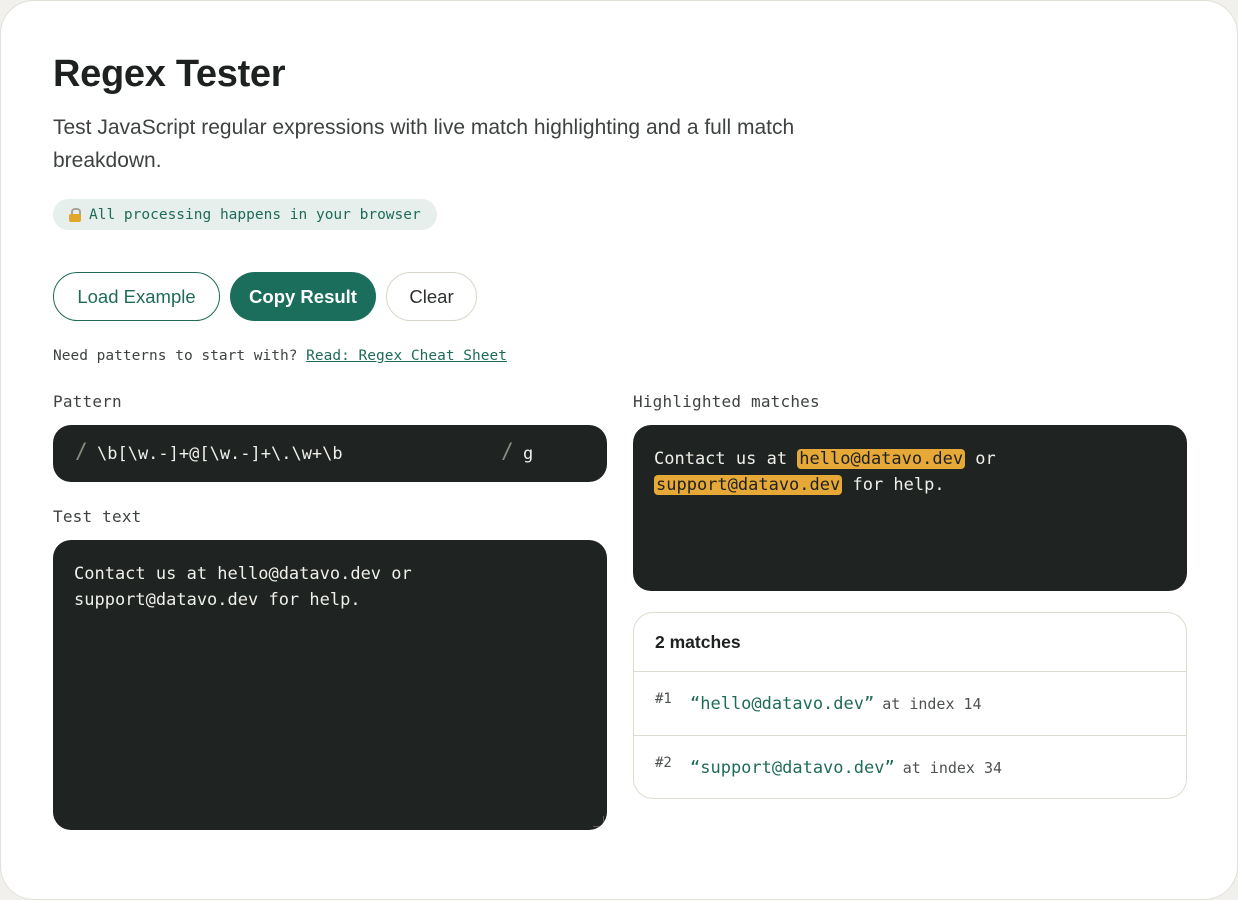 This screenshot has width=1238, height=900. Describe the element at coordinates (910, 642) in the screenshot. I see `match-count: 2 matches` at that location.